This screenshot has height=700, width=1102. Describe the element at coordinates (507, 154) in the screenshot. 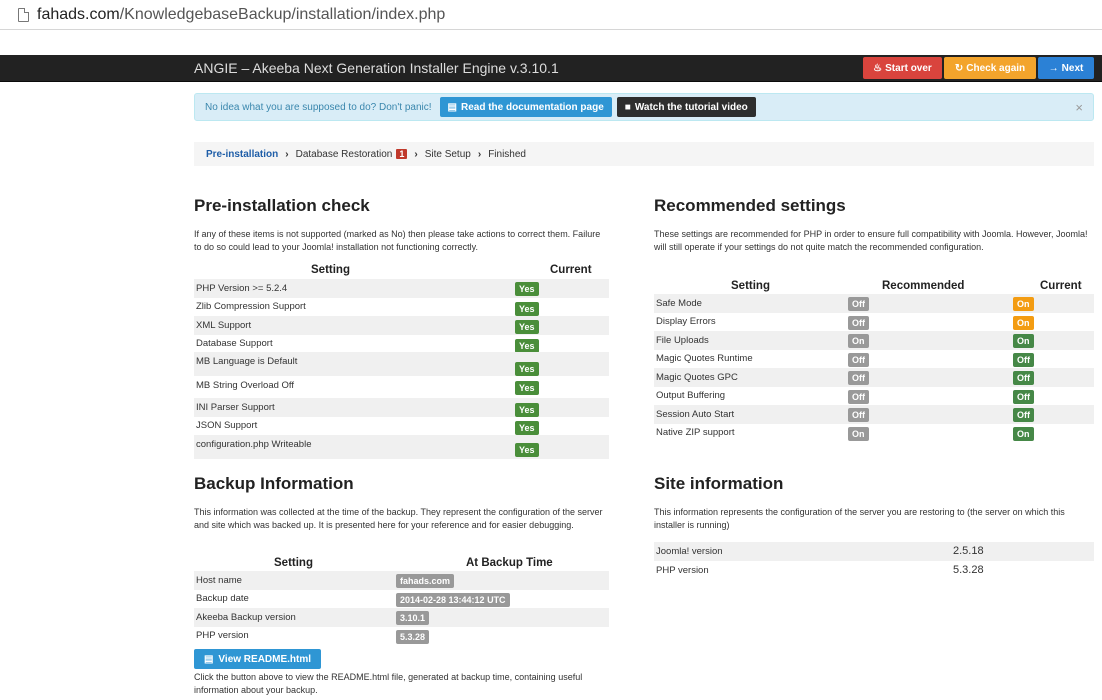

I see `crumb-finished: Finished` at that location.